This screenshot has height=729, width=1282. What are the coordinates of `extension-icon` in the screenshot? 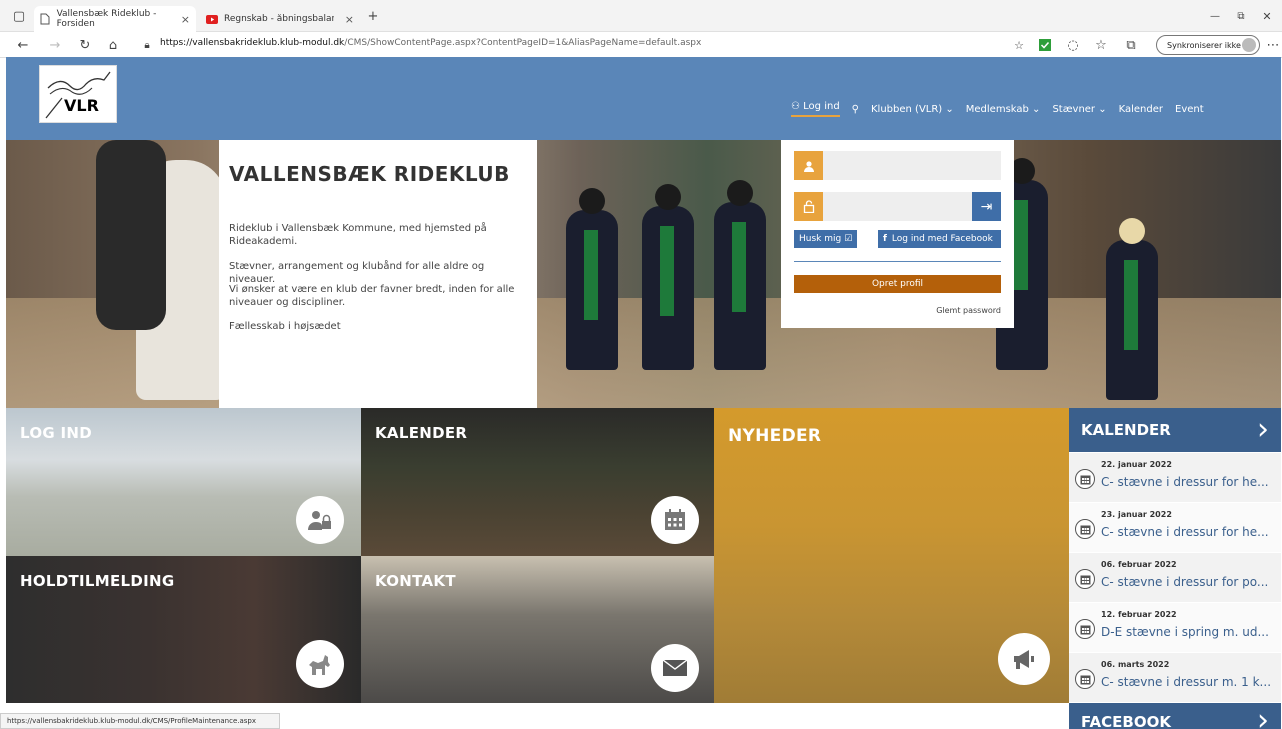 It's located at (1045, 45).